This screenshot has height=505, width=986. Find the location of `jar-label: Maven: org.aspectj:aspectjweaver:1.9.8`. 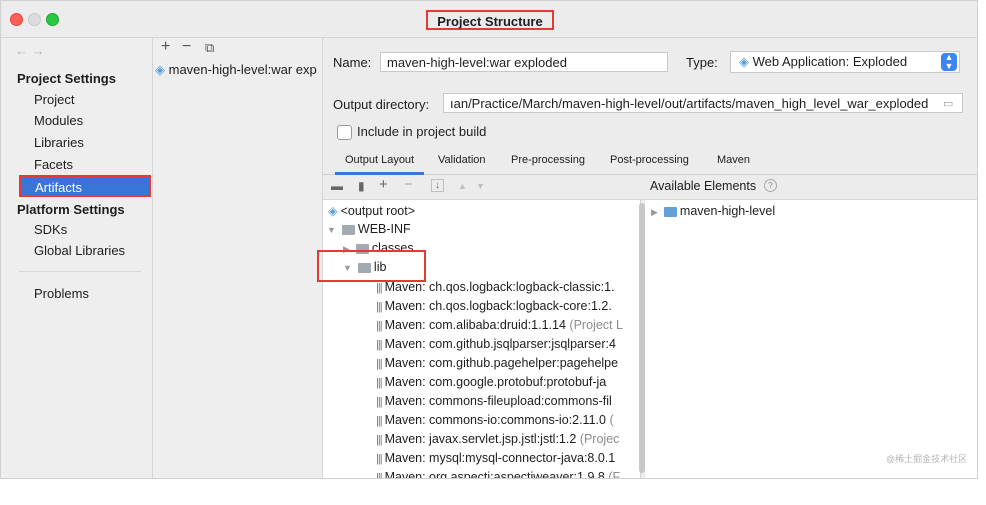

jar-label: Maven: org.aspectj:aspectjweaver:1.9.8 is located at coordinates (494, 474).